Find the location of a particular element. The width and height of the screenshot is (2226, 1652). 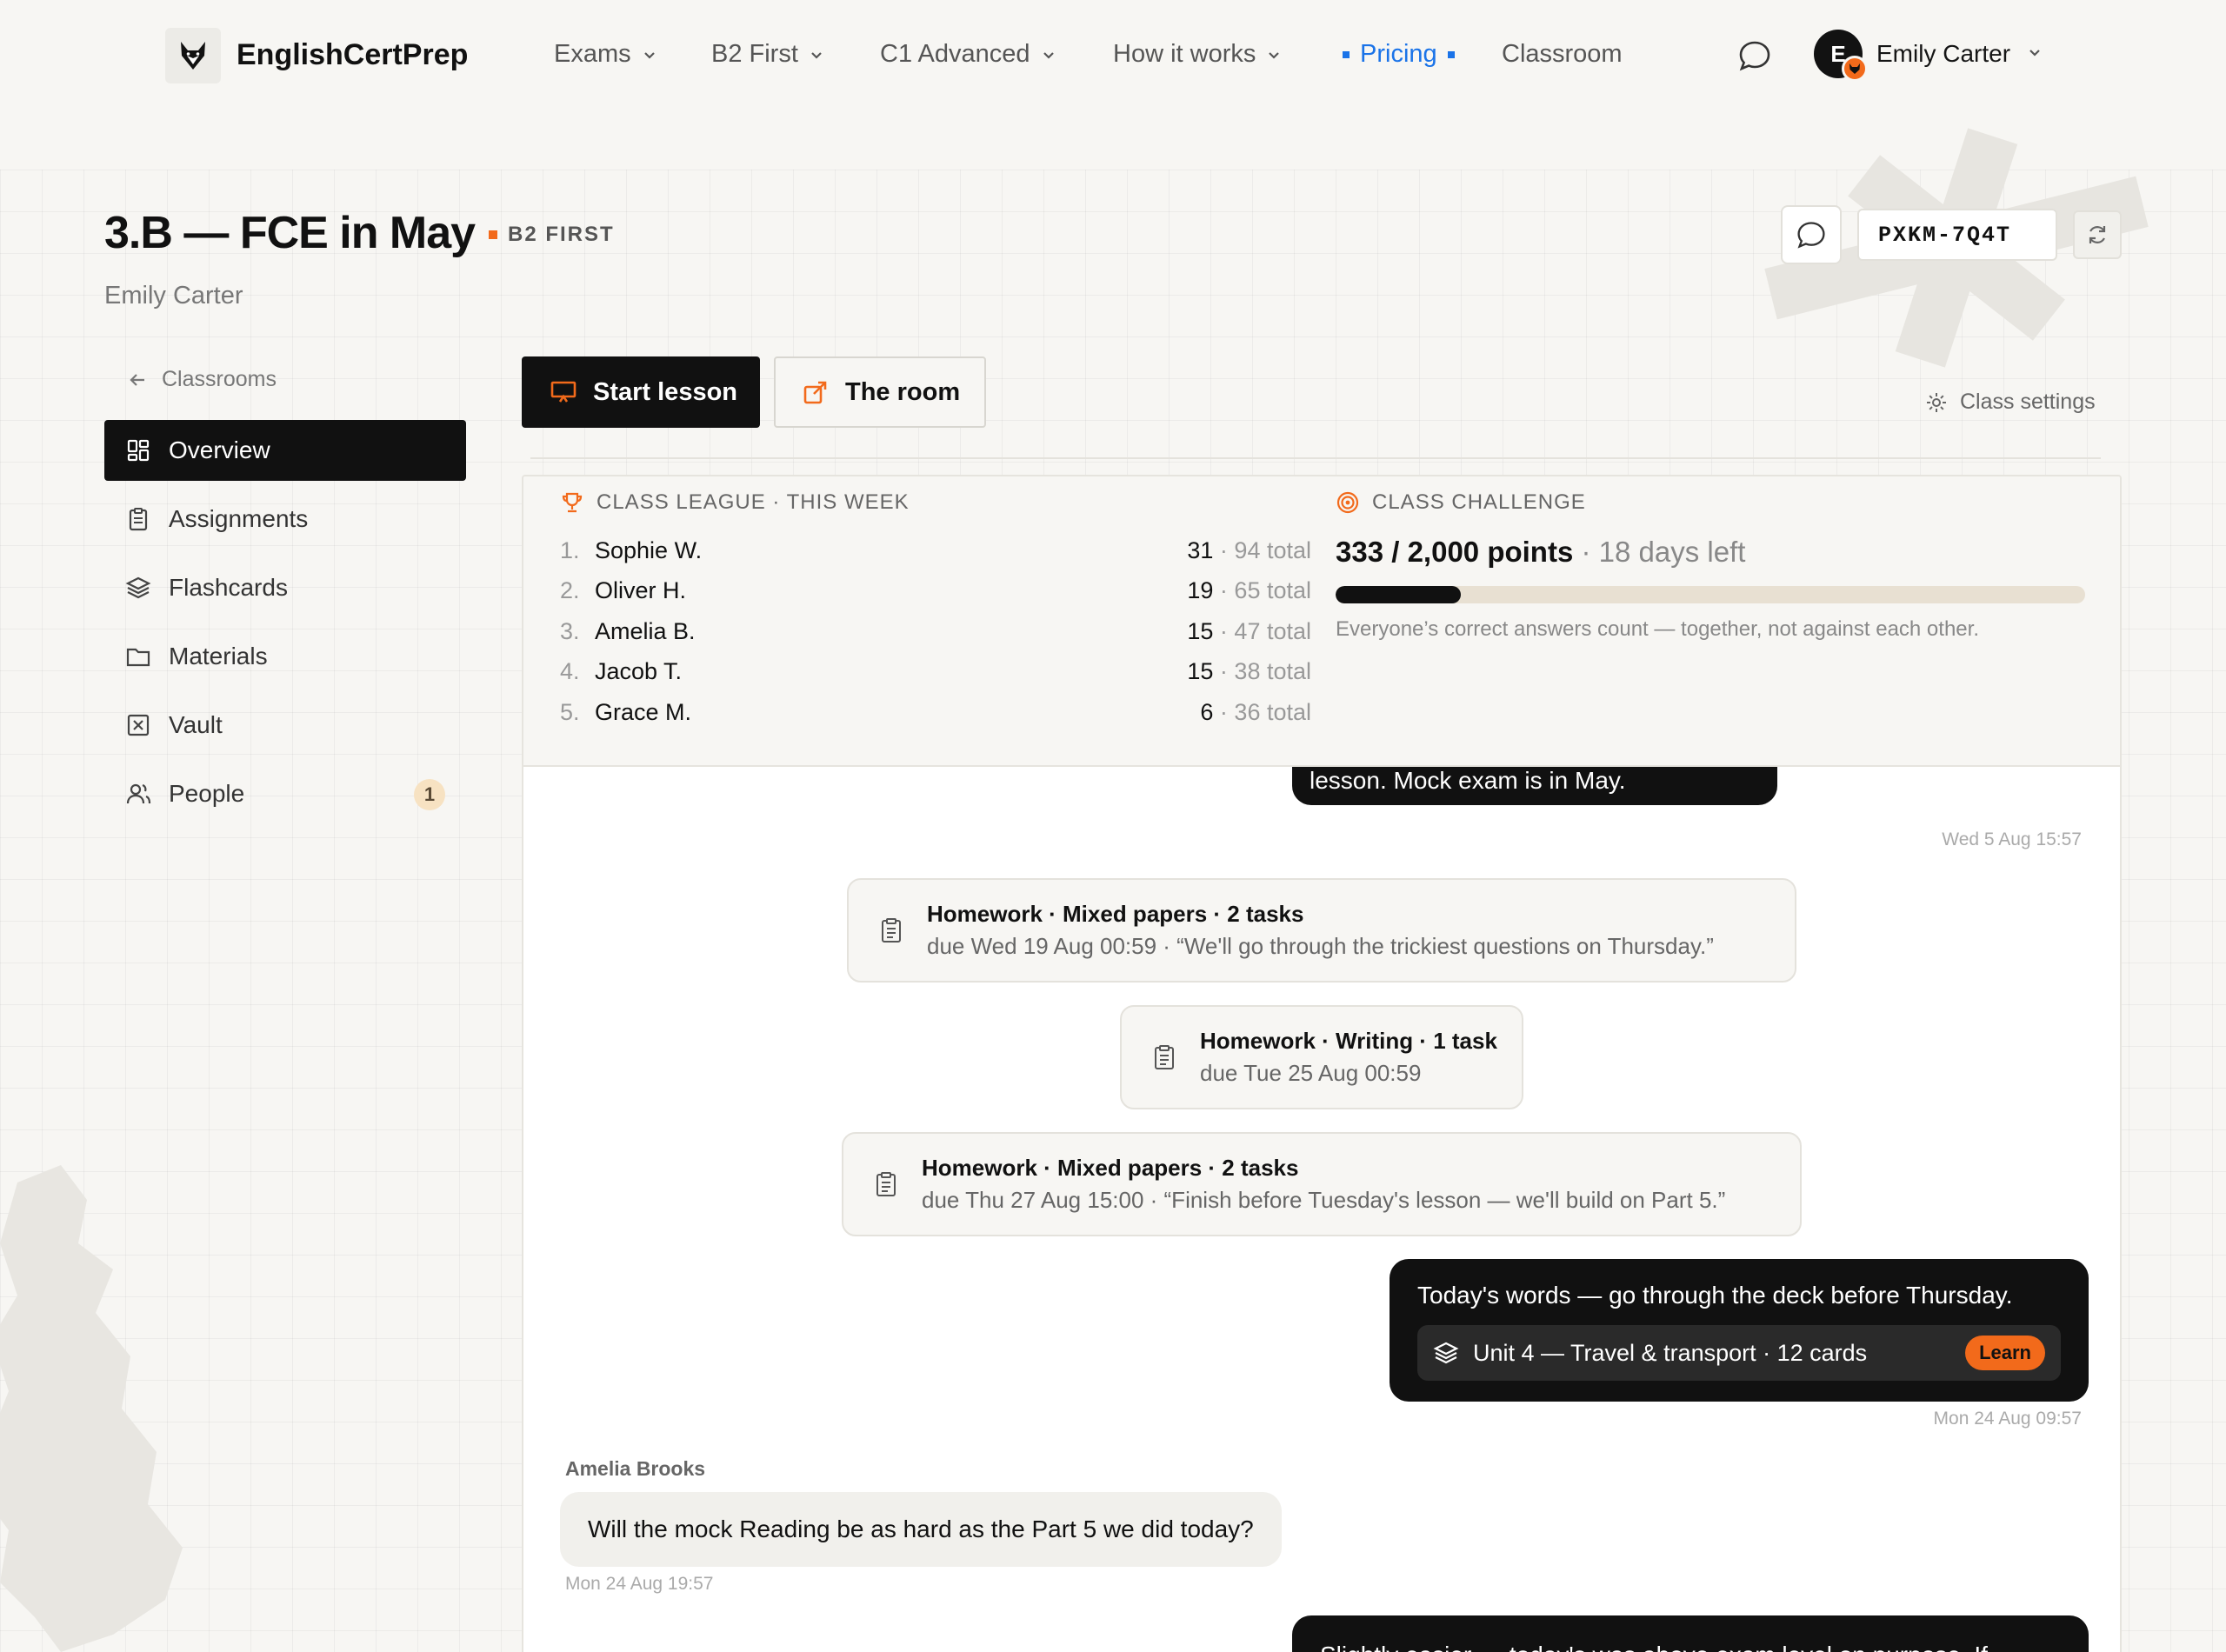

presentation-icon is located at coordinates (563, 392).